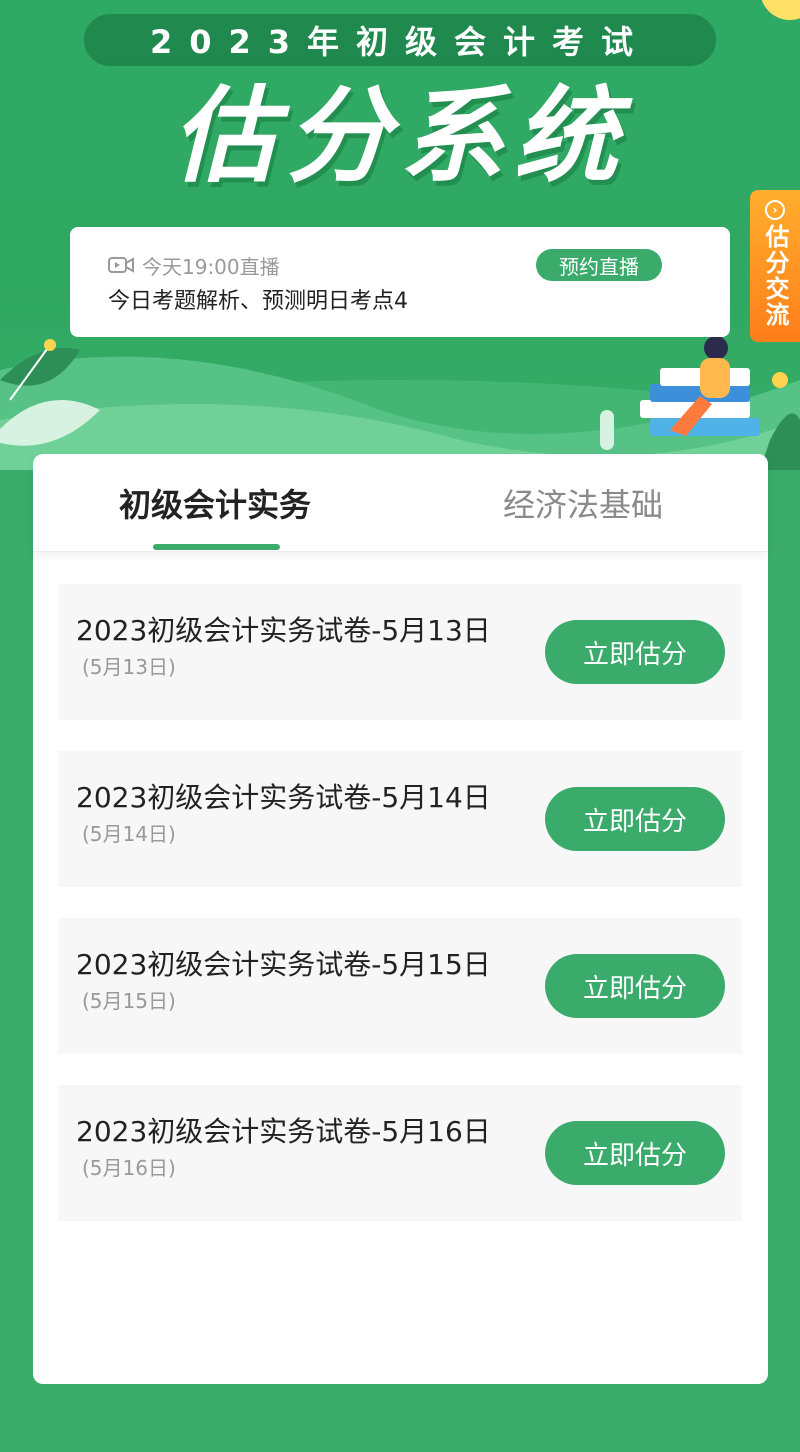 This screenshot has height=1452, width=800. Describe the element at coordinates (129, 1001) in the screenshot. I see `exam-date: (5月15日)` at that location.